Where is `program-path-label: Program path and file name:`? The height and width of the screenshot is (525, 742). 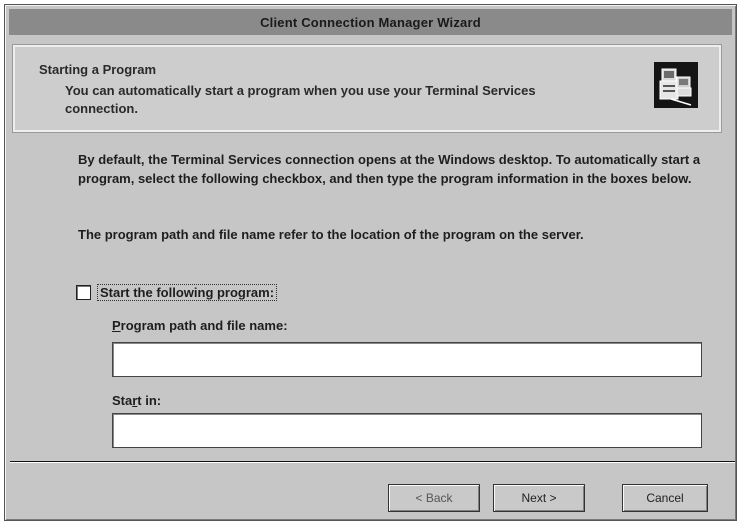 program-path-label: Program path and file name: is located at coordinates (200, 325).